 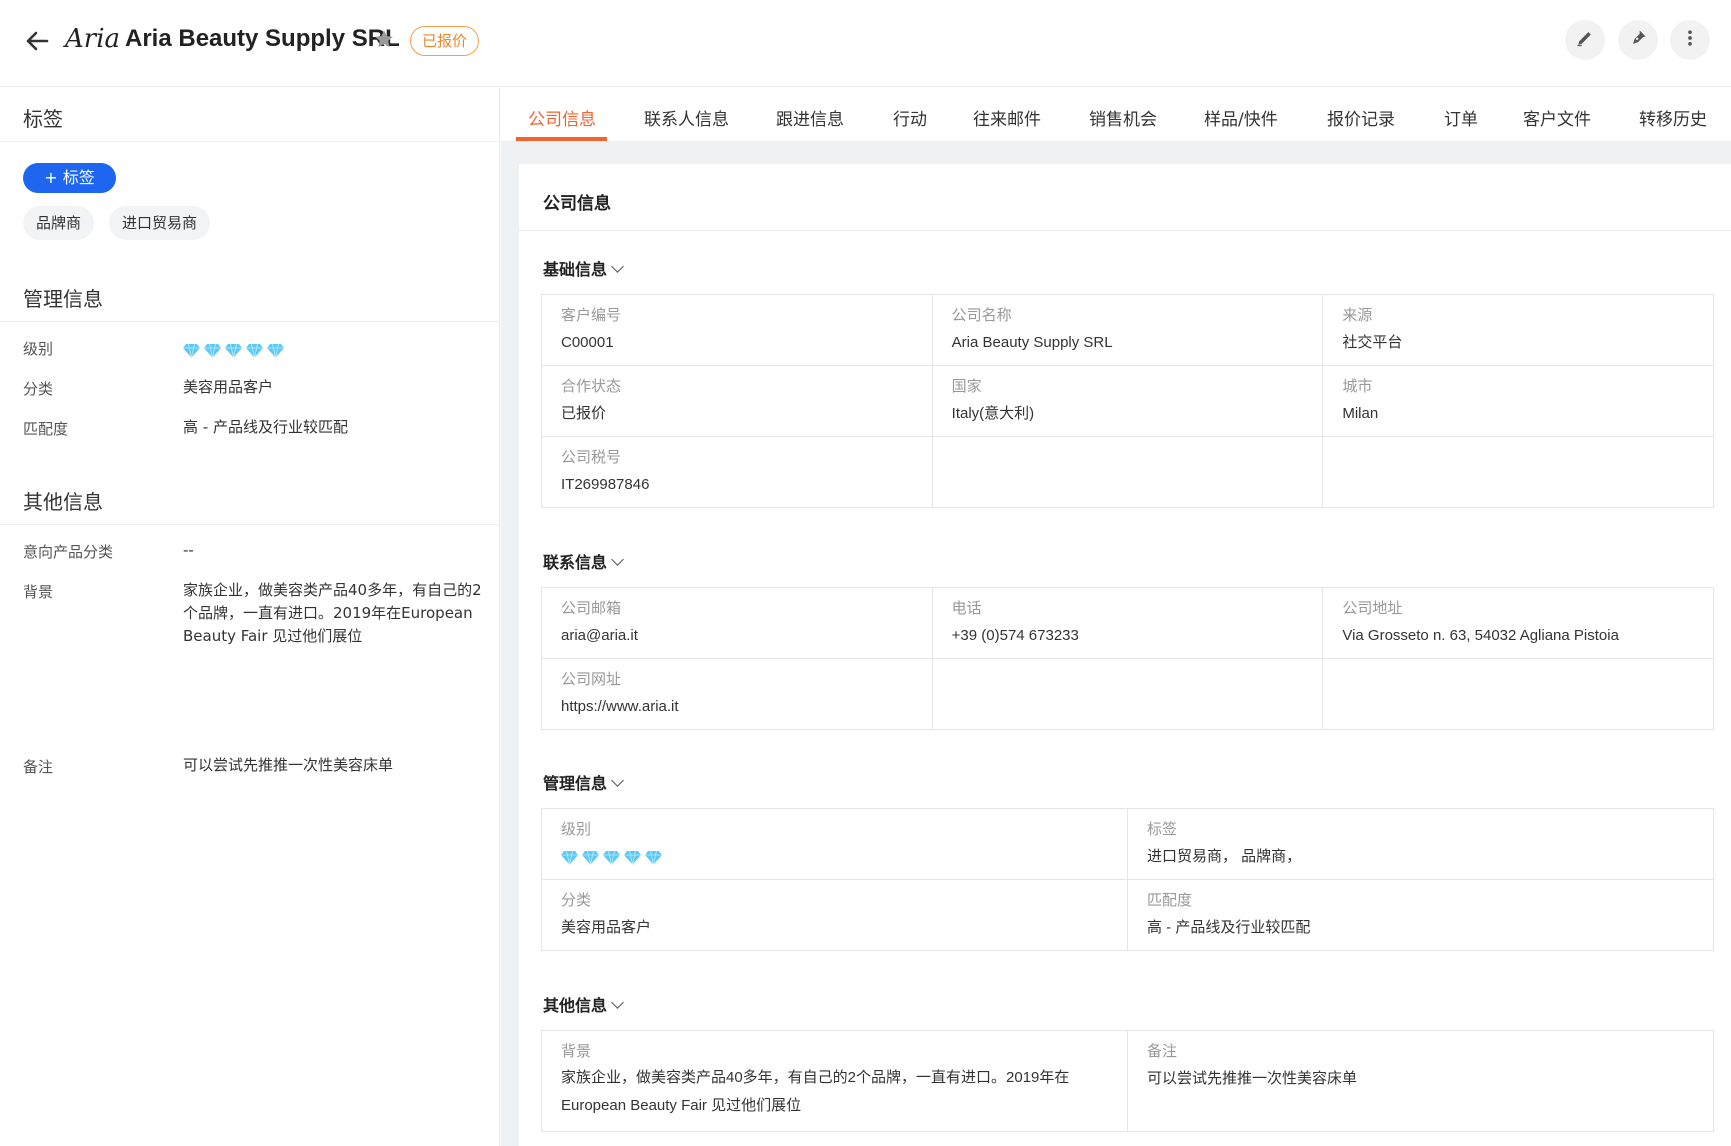 What do you see at coordinates (966, 608) in the screenshot?
I see `field-label: 电话` at bounding box center [966, 608].